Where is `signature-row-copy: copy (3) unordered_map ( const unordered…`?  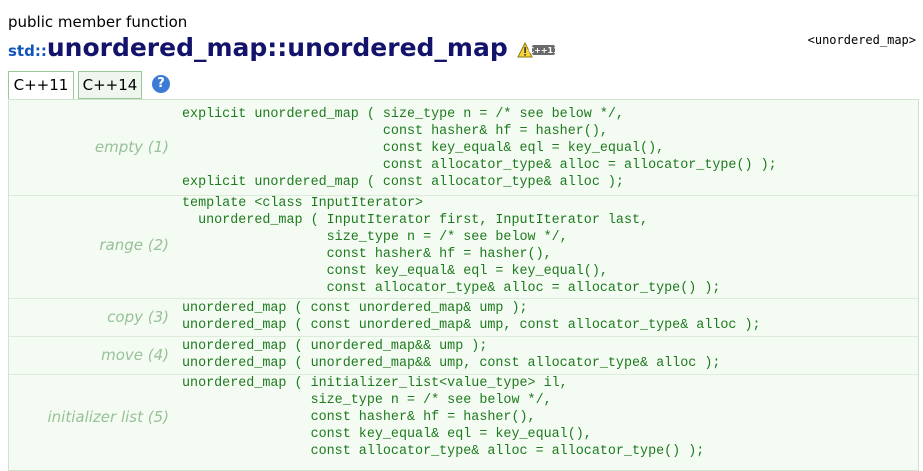
signature-row-copy: copy (3) unordered_map ( const unordered… is located at coordinates (463, 317).